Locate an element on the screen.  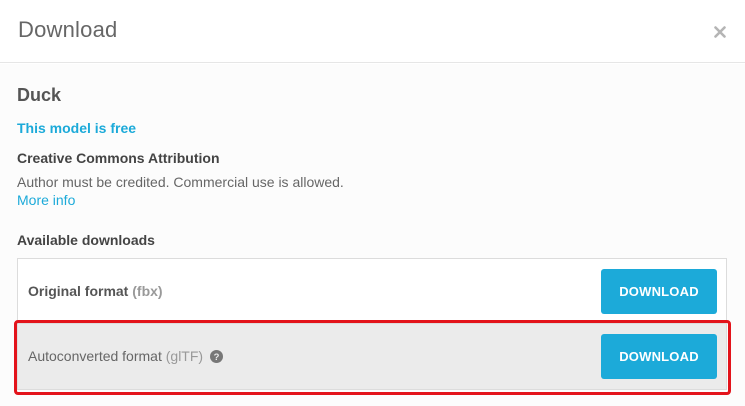
download-original-button: DOWNLOAD is located at coordinates (659, 291).